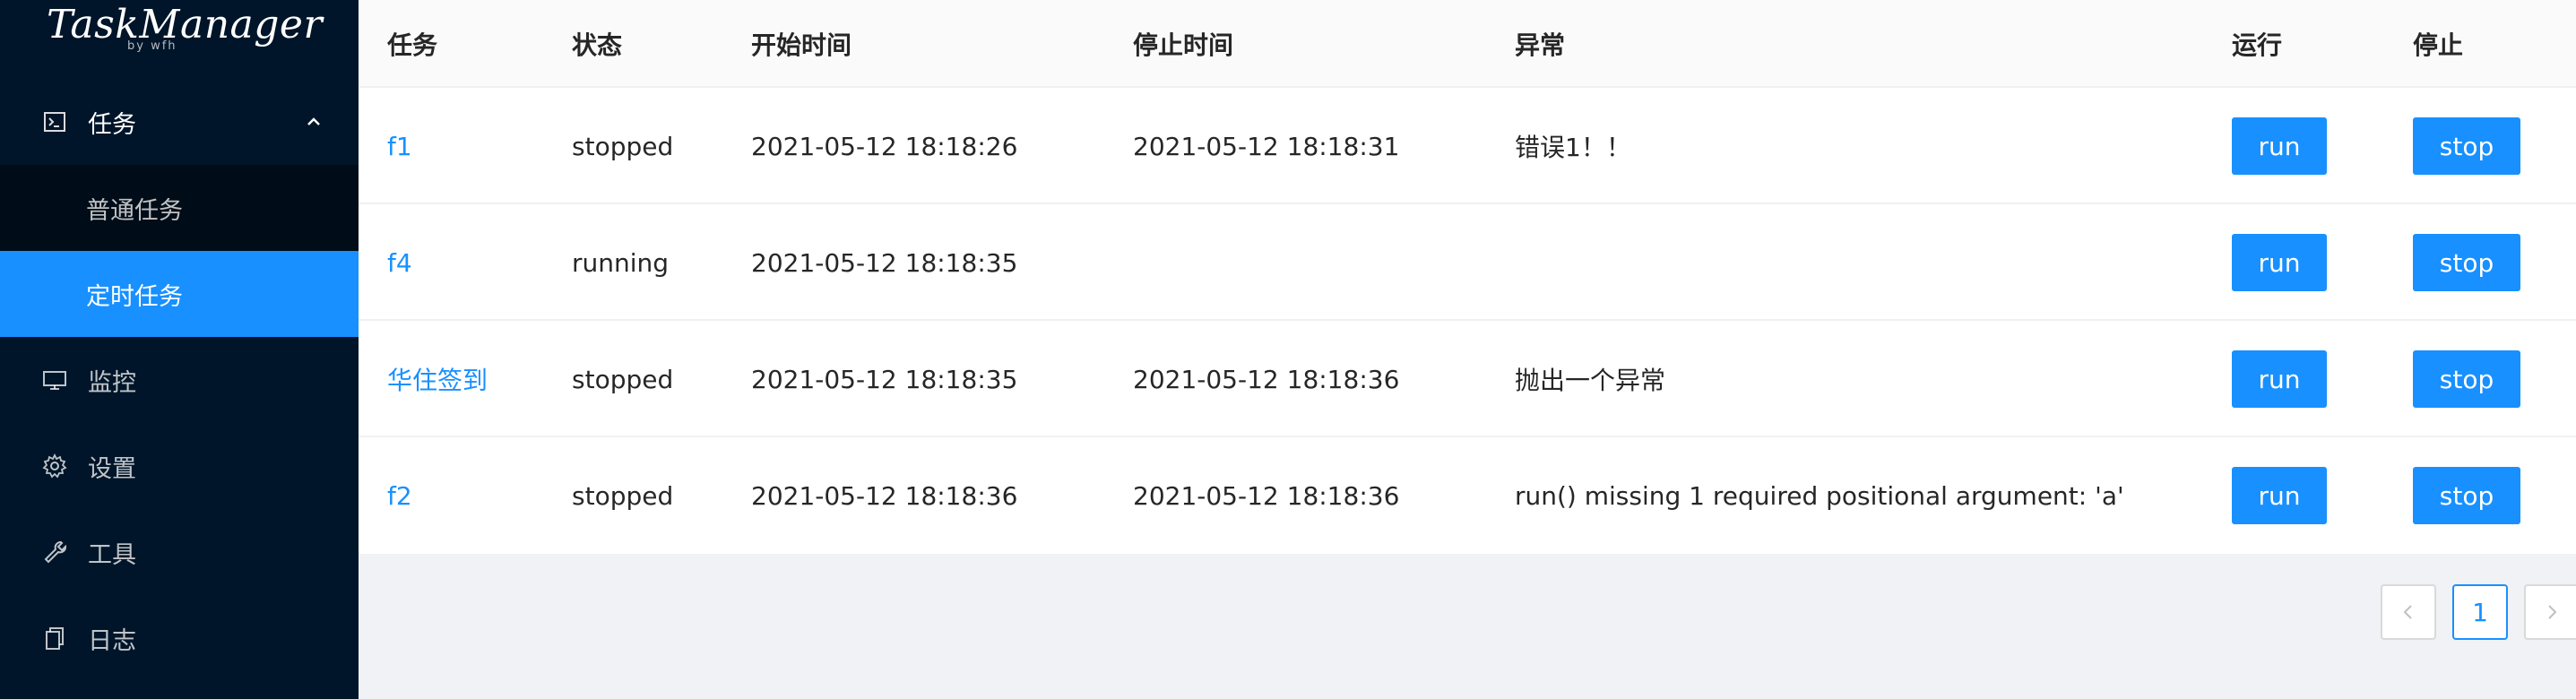 Image resolution: width=2576 pixels, height=699 pixels. Describe the element at coordinates (597, 45) in the screenshot. I see `column-header-status: 状态` at that location.